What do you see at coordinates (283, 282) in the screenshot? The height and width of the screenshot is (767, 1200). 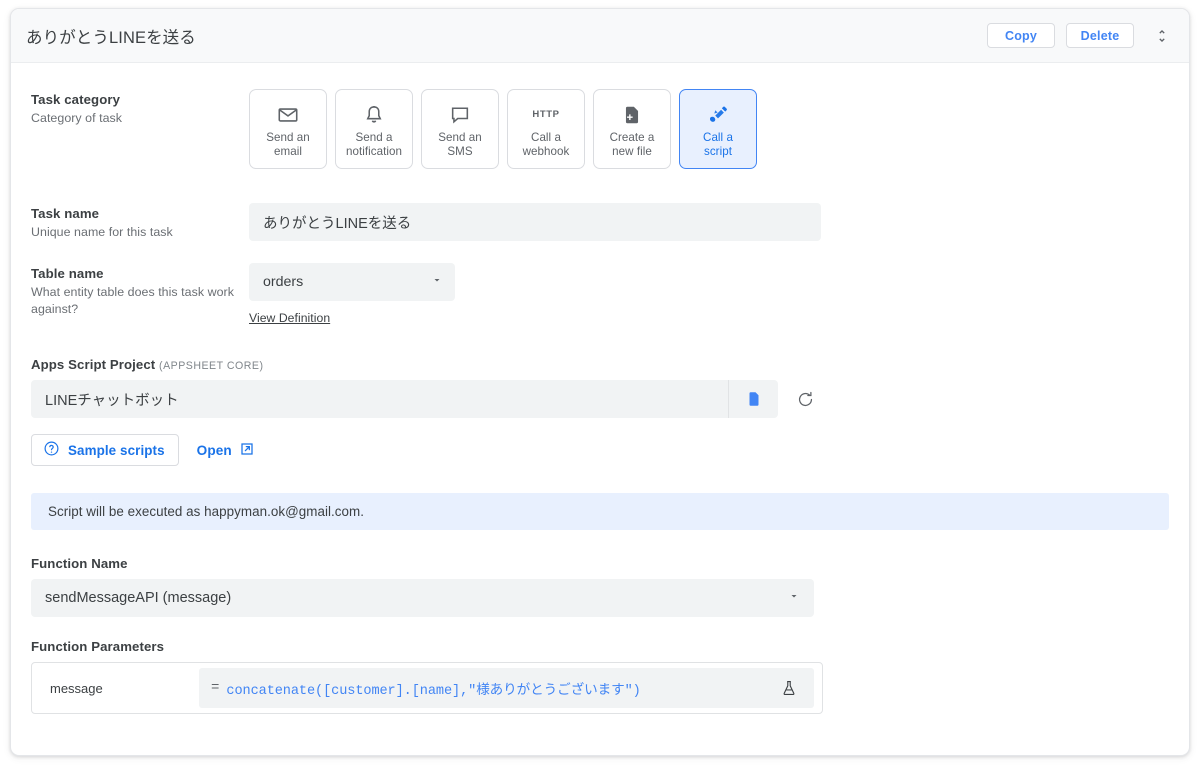 I see `table-name-value: orders` at bounding box center [283, 282].